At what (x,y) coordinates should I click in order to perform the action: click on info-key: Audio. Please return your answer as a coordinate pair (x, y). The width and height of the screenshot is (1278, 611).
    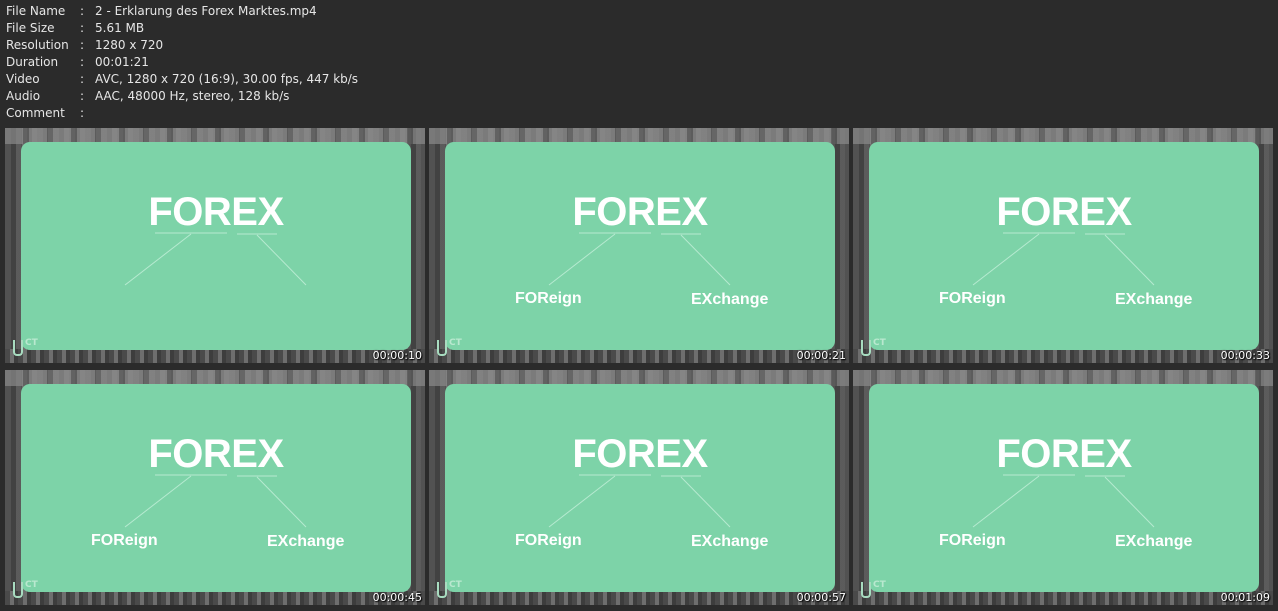
    Looking at the image, I should click on (23, 96).